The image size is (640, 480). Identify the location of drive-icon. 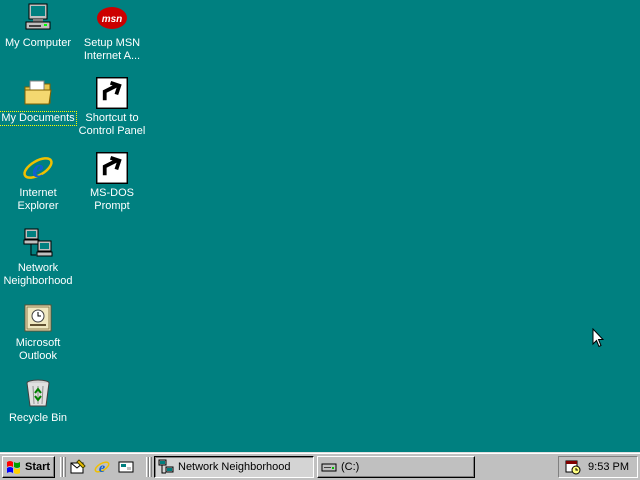
(329, 467).